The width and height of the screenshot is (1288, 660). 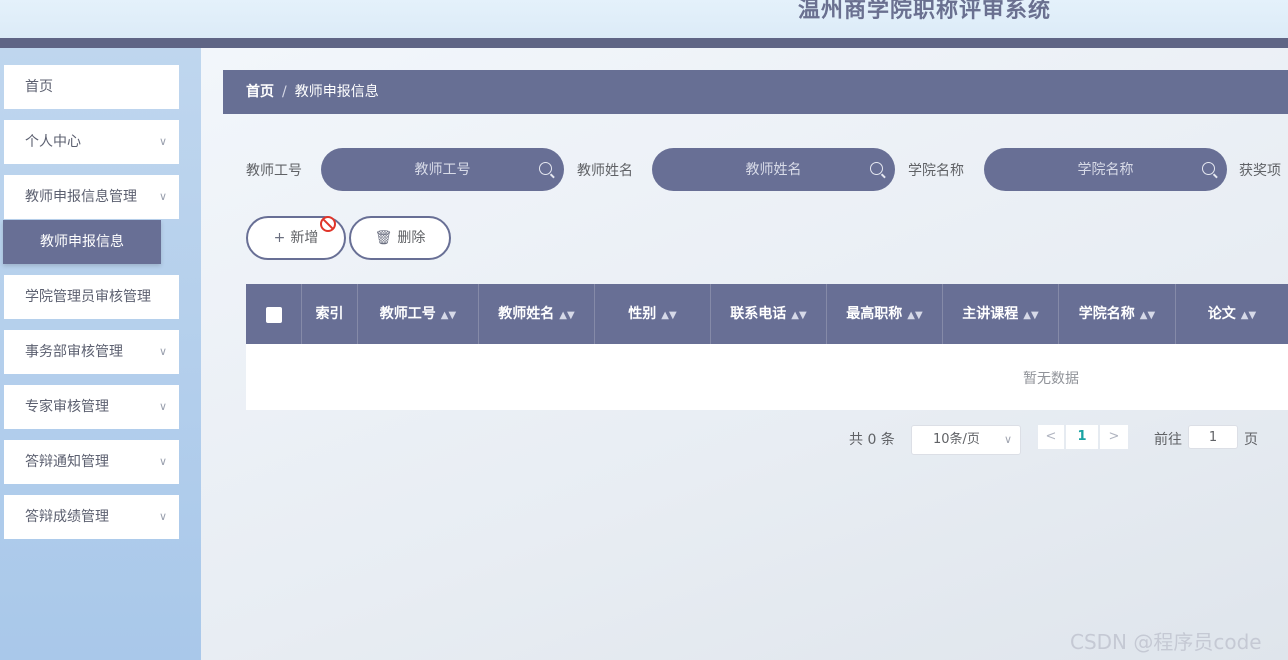 I want to click on sidebar-item-label: 答辩通知管理, so click(x=67, y=462).